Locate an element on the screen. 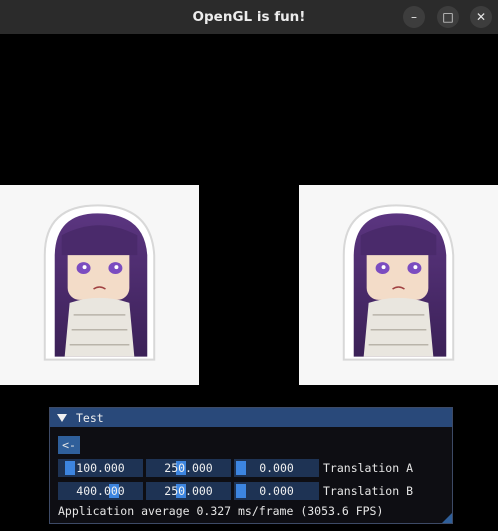 Image resolution: width=498 pixels, height=531 pixels. collapse-arrow-icon is located at coordinates (62, 417).